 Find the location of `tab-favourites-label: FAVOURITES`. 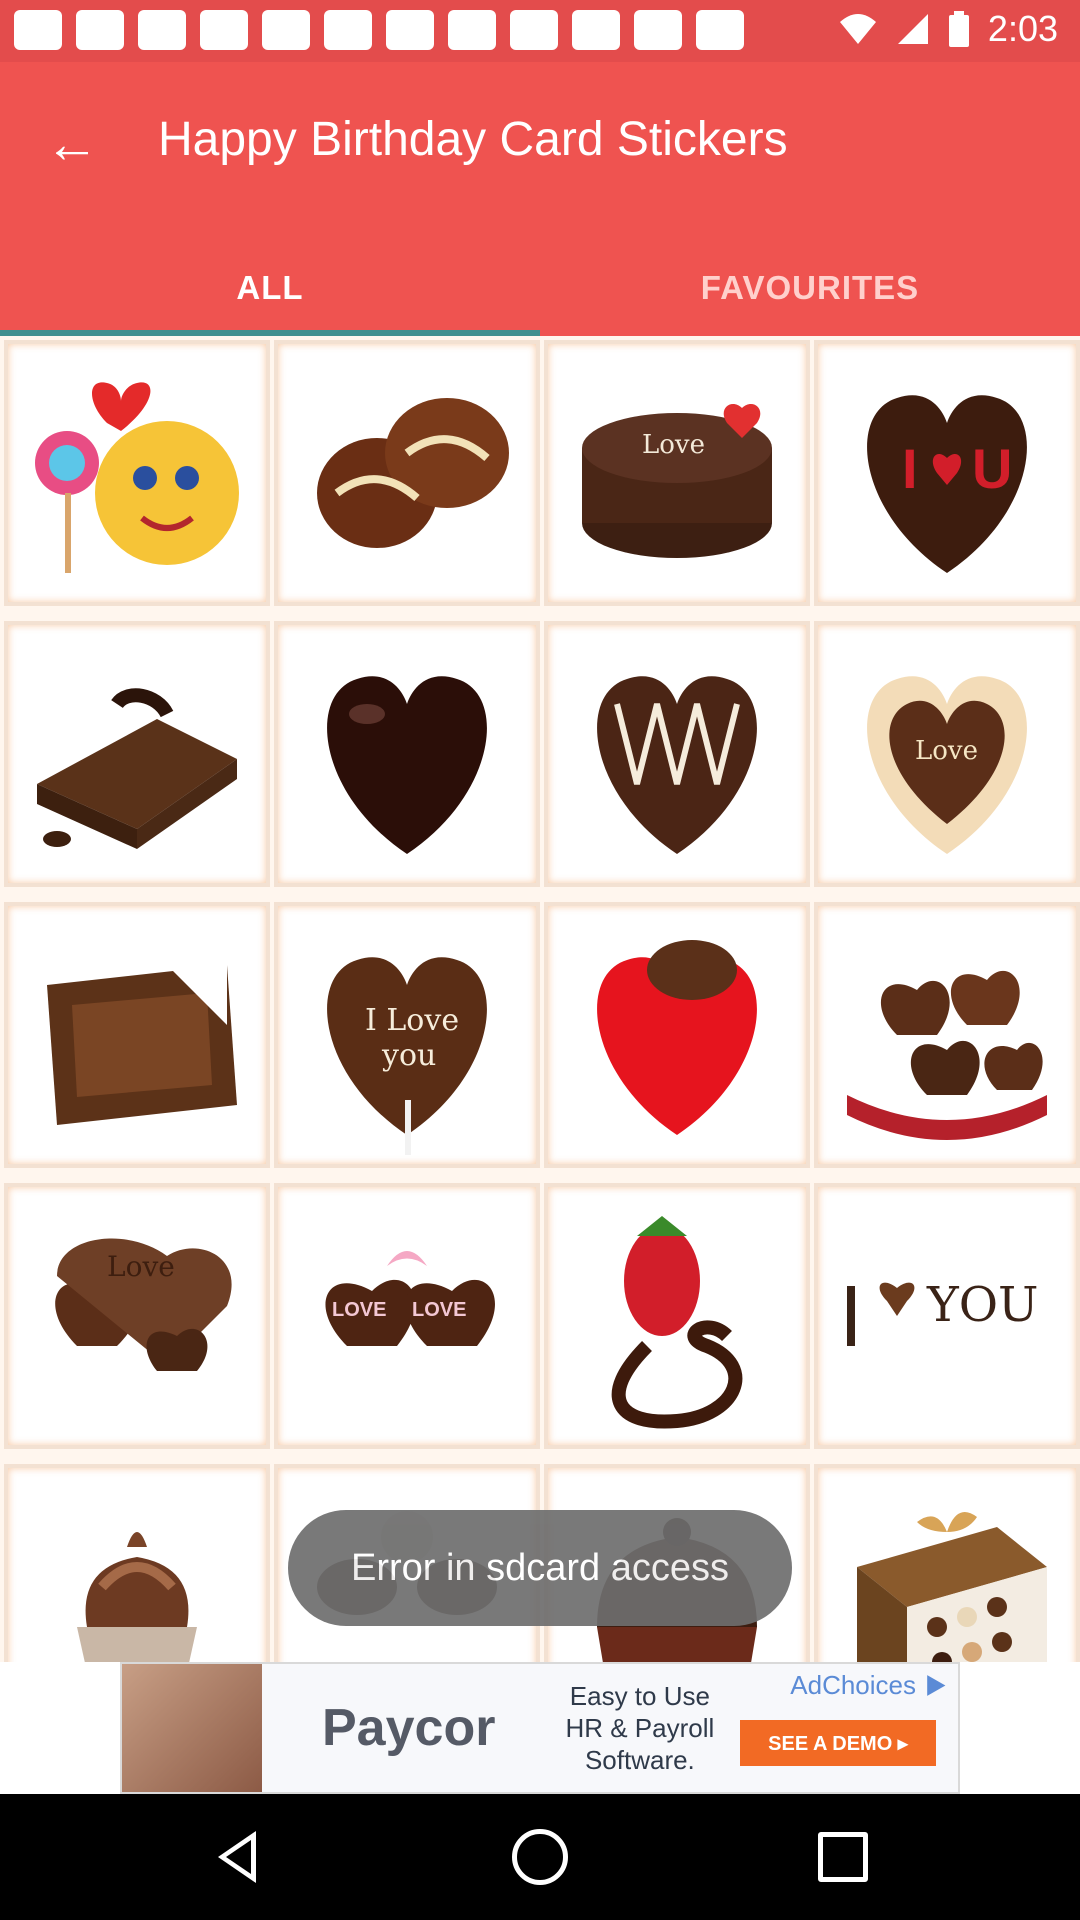

tab-favourites-label: FAVOURITES is located at coordinates (810, 287).